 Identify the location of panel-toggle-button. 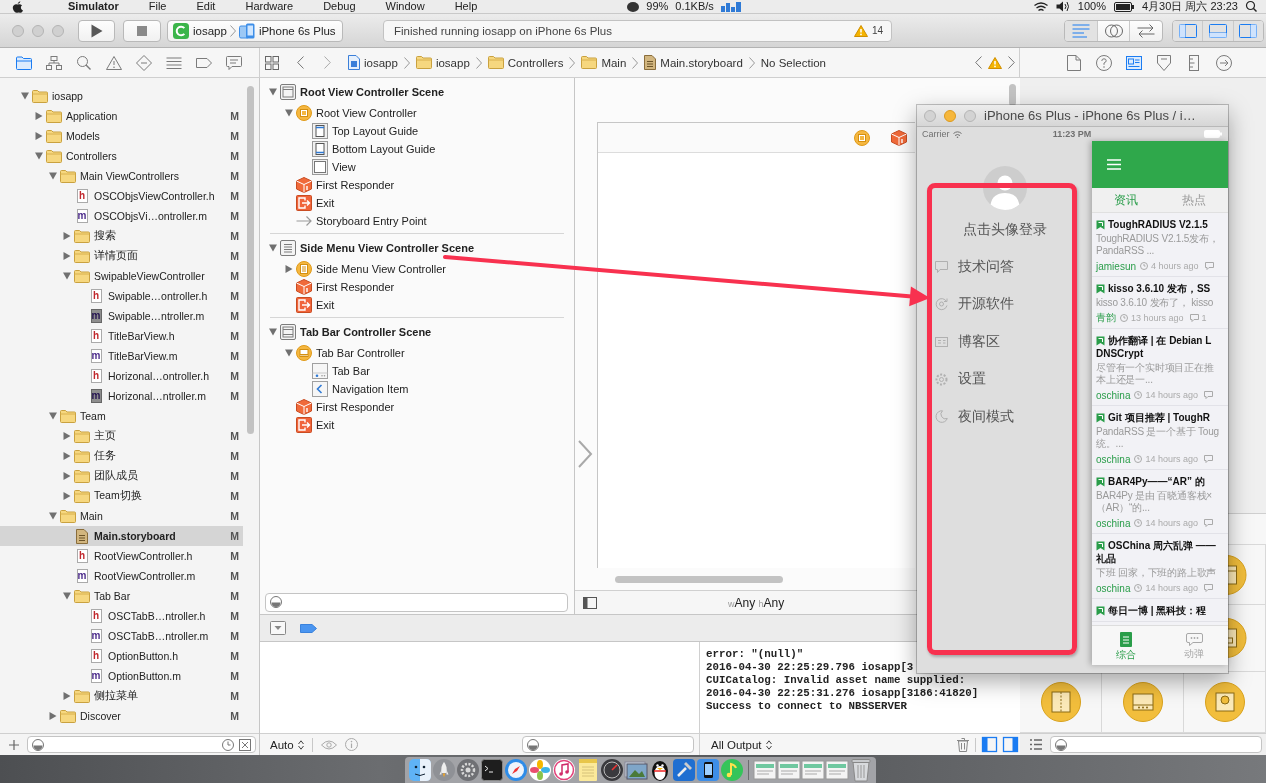
(1248, 30).